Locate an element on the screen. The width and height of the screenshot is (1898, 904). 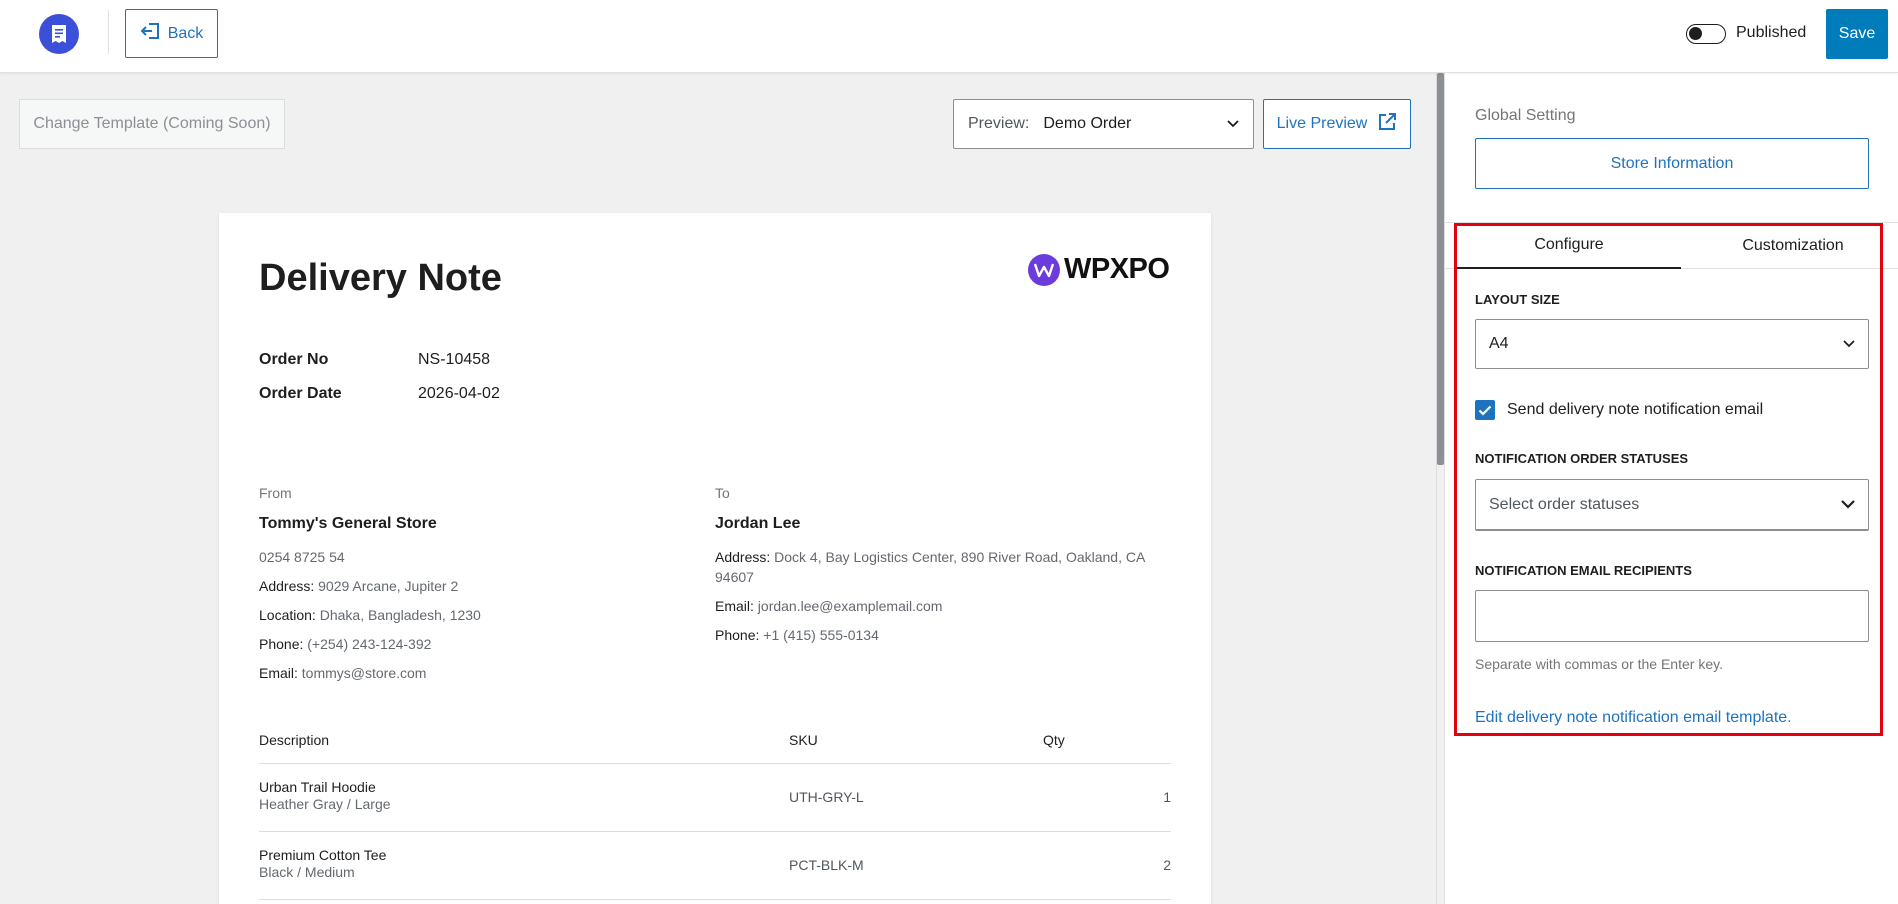
global-setting-label: Global Setting is located at coordinates (1525, 115).